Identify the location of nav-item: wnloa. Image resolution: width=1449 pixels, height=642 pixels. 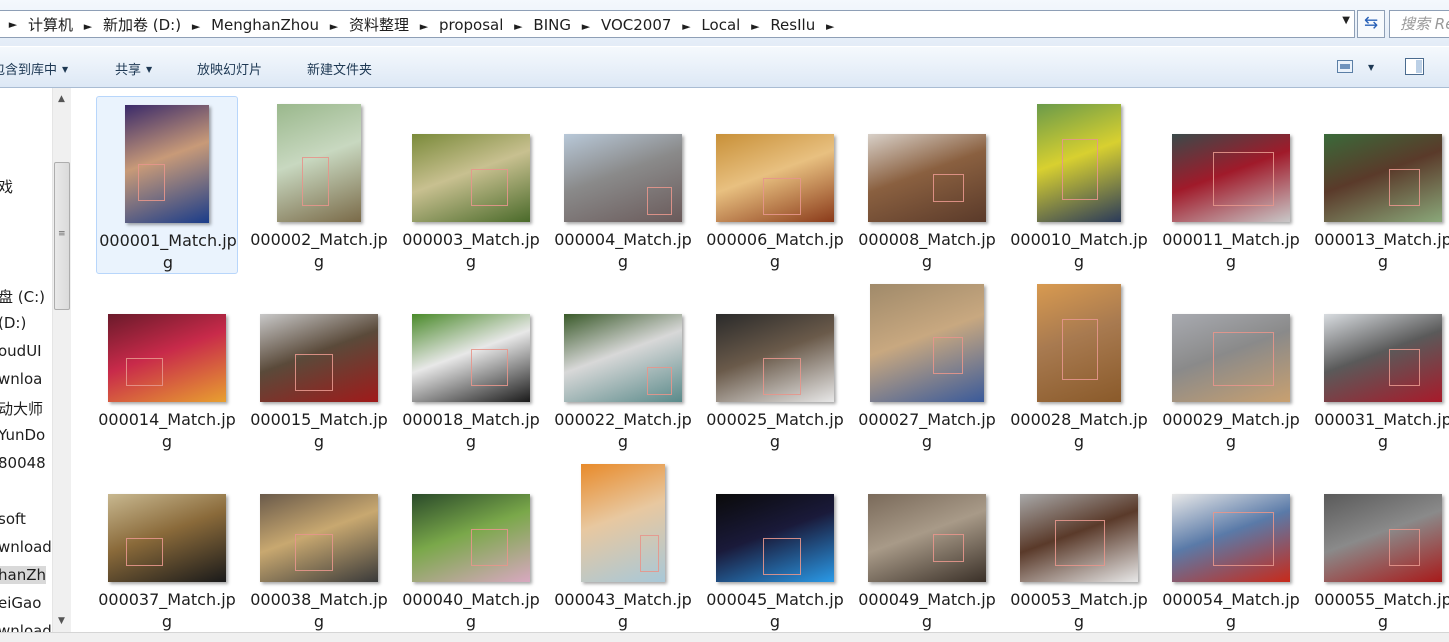
(21, 379).